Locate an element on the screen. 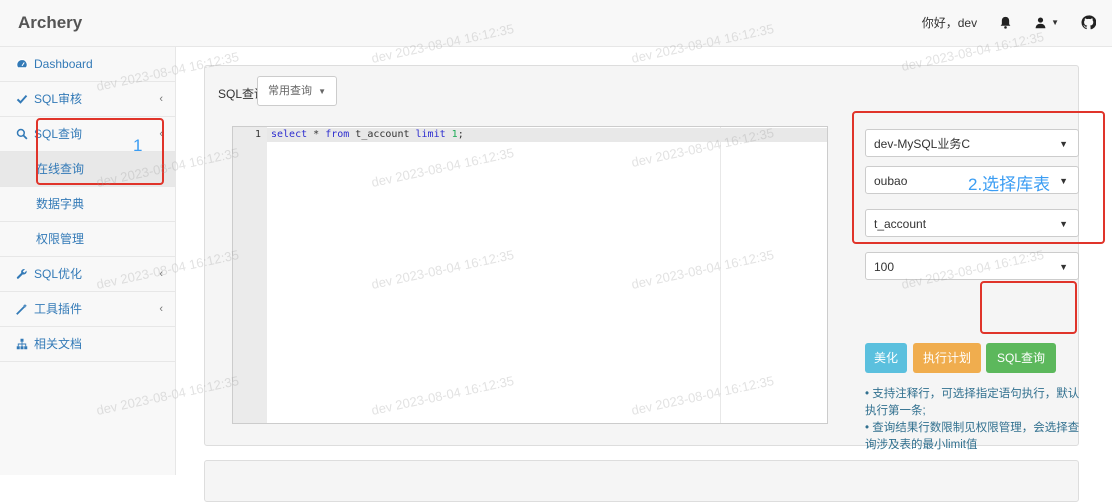 This screenshot has height=502, width=1112. common-query-label: 常用查询 is located at coordinates (290, 91).